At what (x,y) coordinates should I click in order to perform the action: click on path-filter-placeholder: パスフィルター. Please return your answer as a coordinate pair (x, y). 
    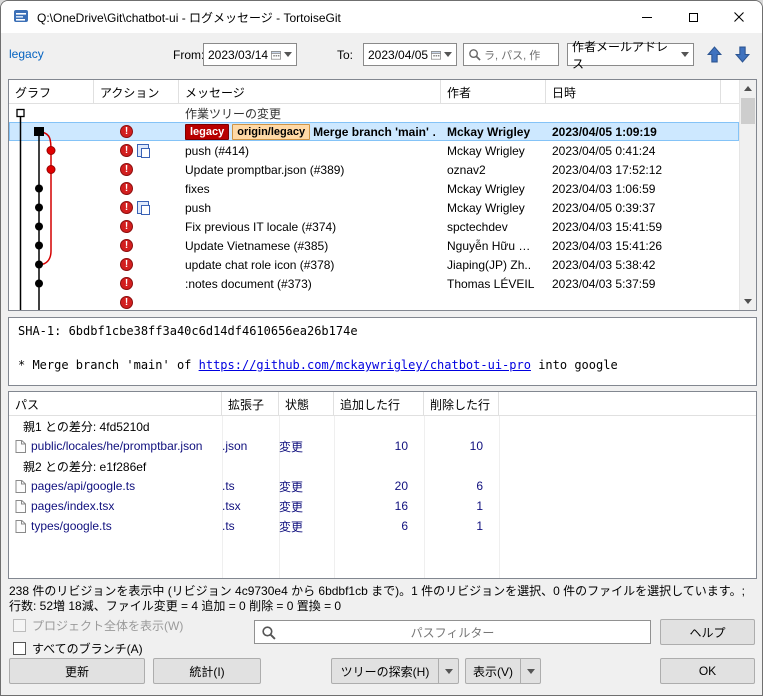
    Looking at the image, I should click on (452, 632).